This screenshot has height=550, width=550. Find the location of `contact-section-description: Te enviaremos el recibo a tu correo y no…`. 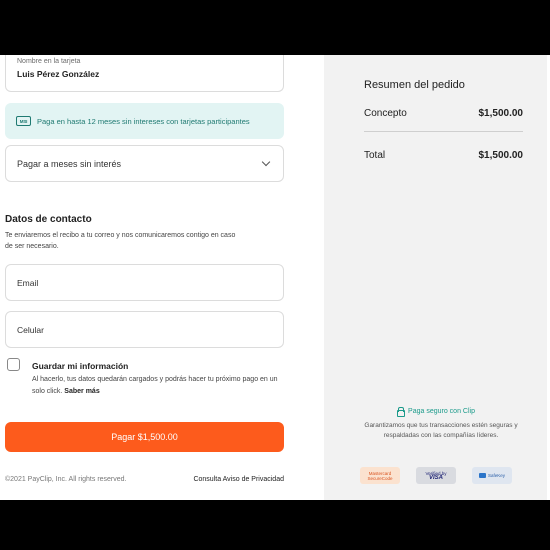

contact-section-description: Te enviaremos el recibo a tu correo y no… is located at coordinates (120, 241).